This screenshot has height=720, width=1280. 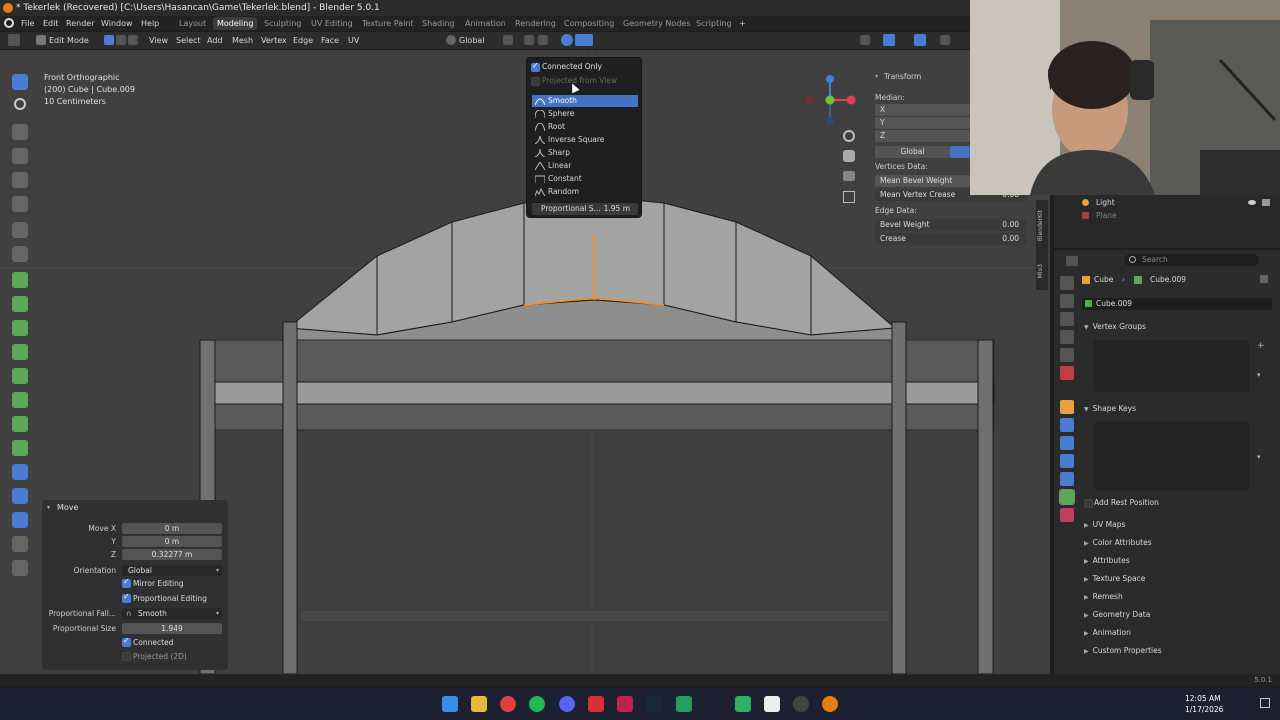 I want to click on file-explorer-icon, so click(x=479, y=704).